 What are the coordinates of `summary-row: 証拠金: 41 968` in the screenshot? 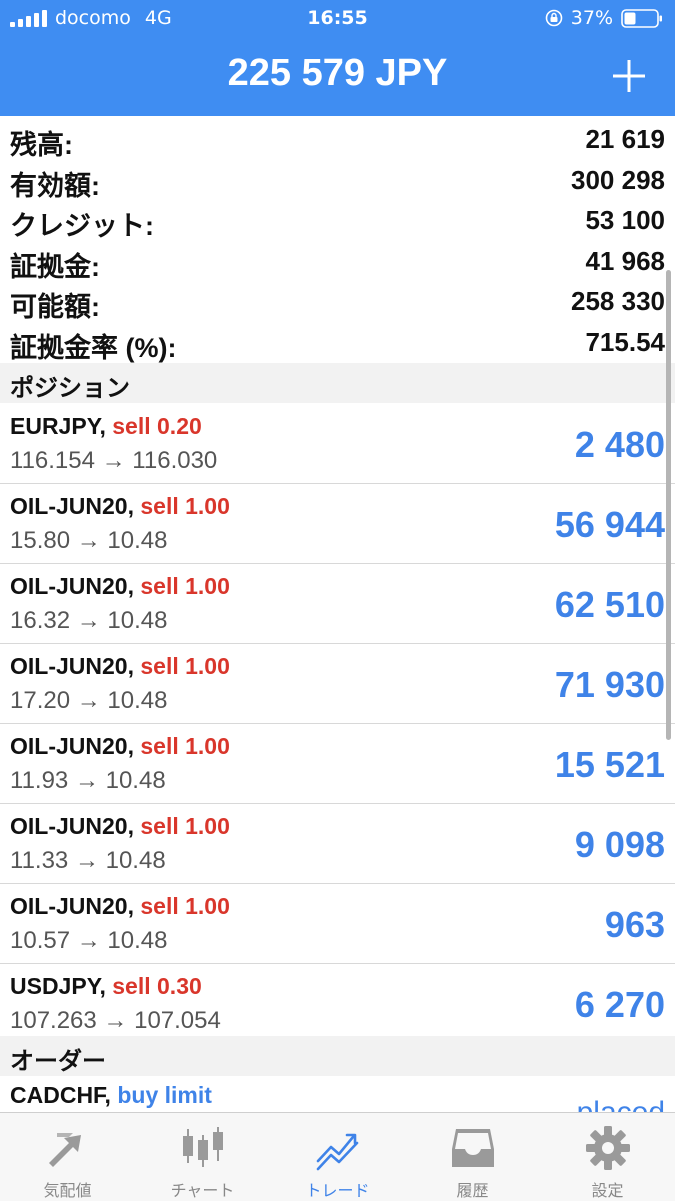 It's located at (337, 261).